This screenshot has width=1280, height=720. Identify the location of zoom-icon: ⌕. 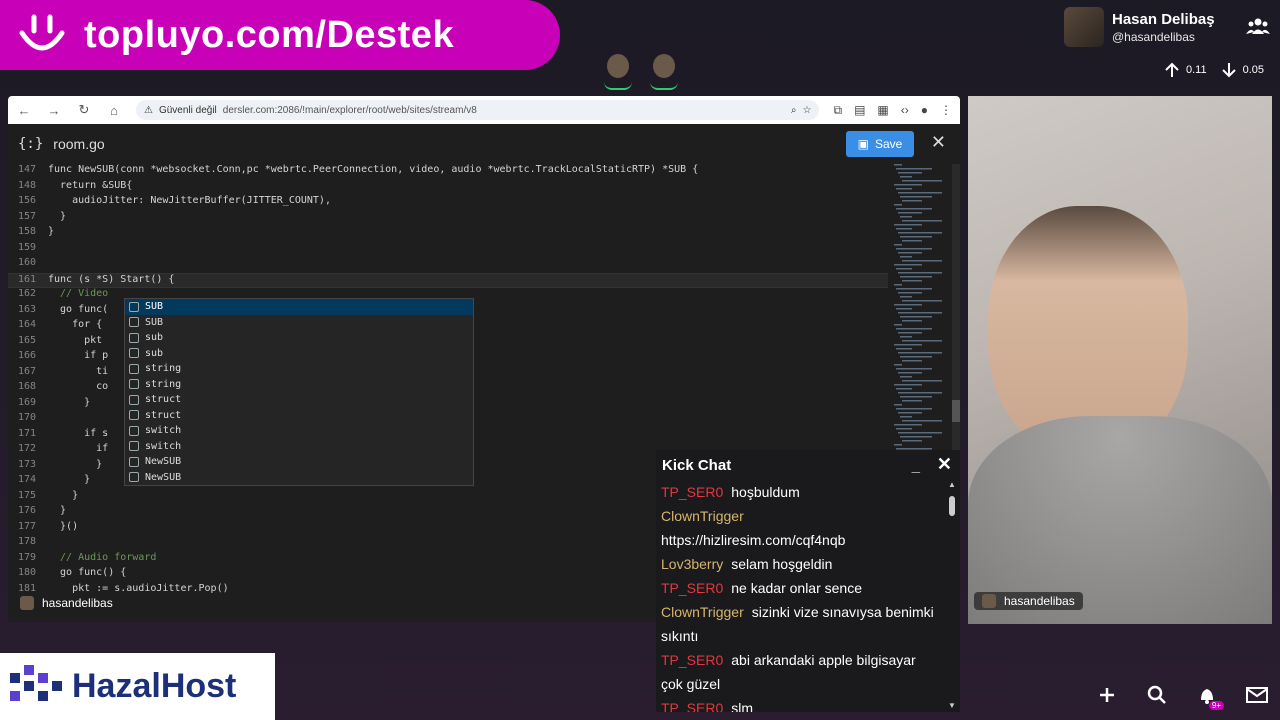
(794, 110).